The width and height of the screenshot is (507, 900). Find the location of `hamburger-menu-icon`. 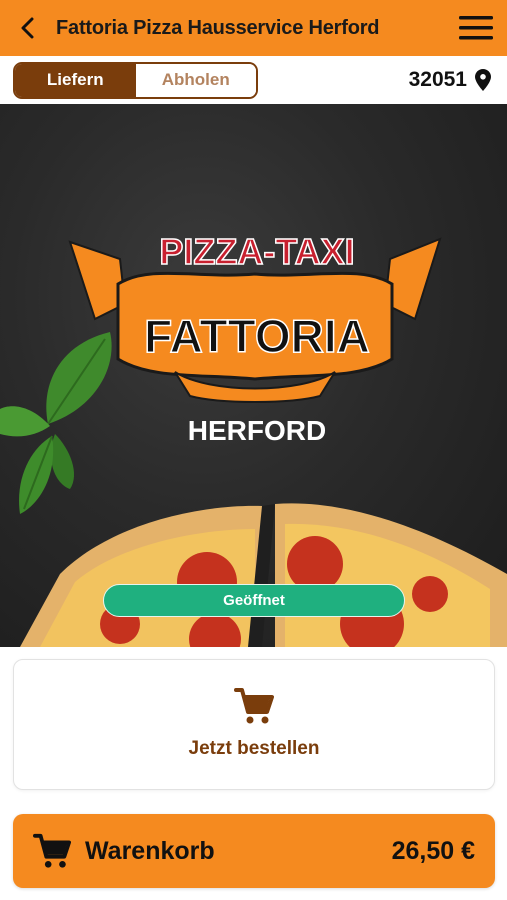

hamburger-menu-icon is located at coordinates (476, 28).